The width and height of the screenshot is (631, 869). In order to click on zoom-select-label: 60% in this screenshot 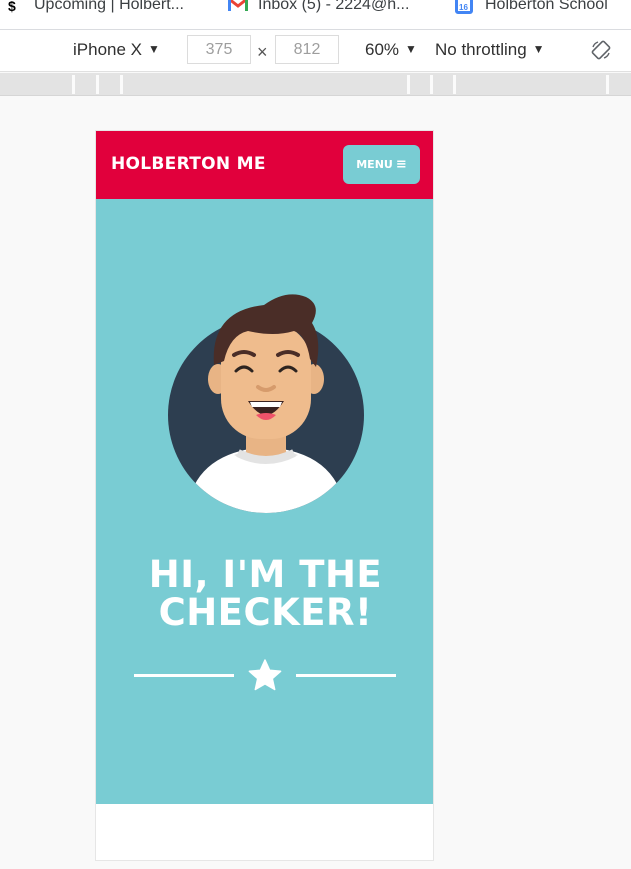, I will do `click(382, 49)`.